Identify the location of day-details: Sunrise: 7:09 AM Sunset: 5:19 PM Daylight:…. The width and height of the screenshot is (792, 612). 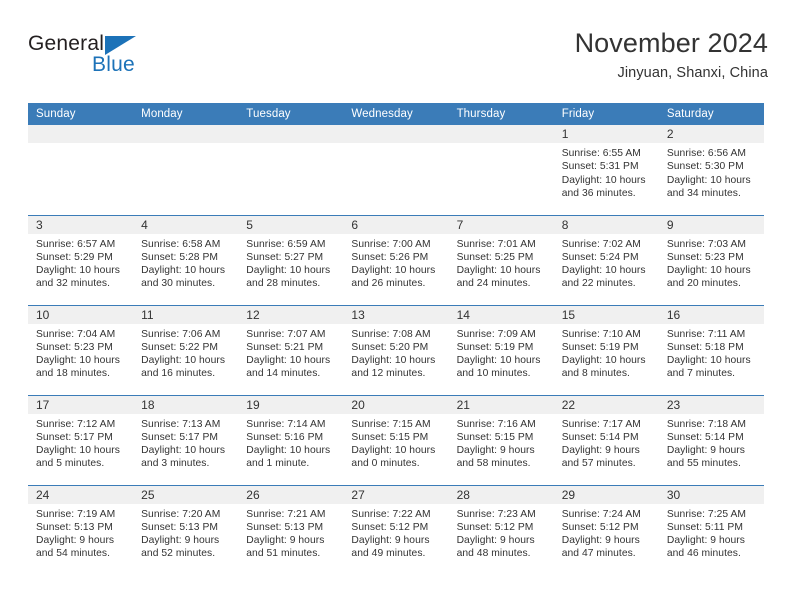
(501, 352).